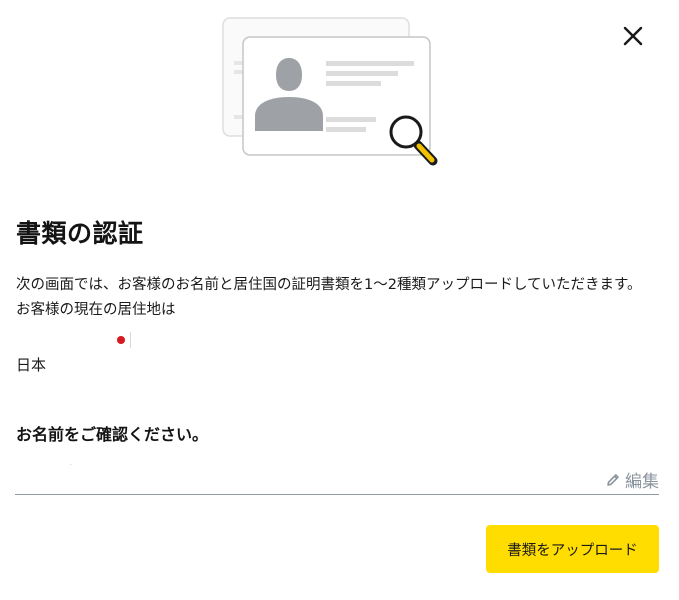 This screenshot has width=679, height=600. Describe the element at coordinates (80, 233) in the screenshot. I see `page-title: 書類の認証` at that location.